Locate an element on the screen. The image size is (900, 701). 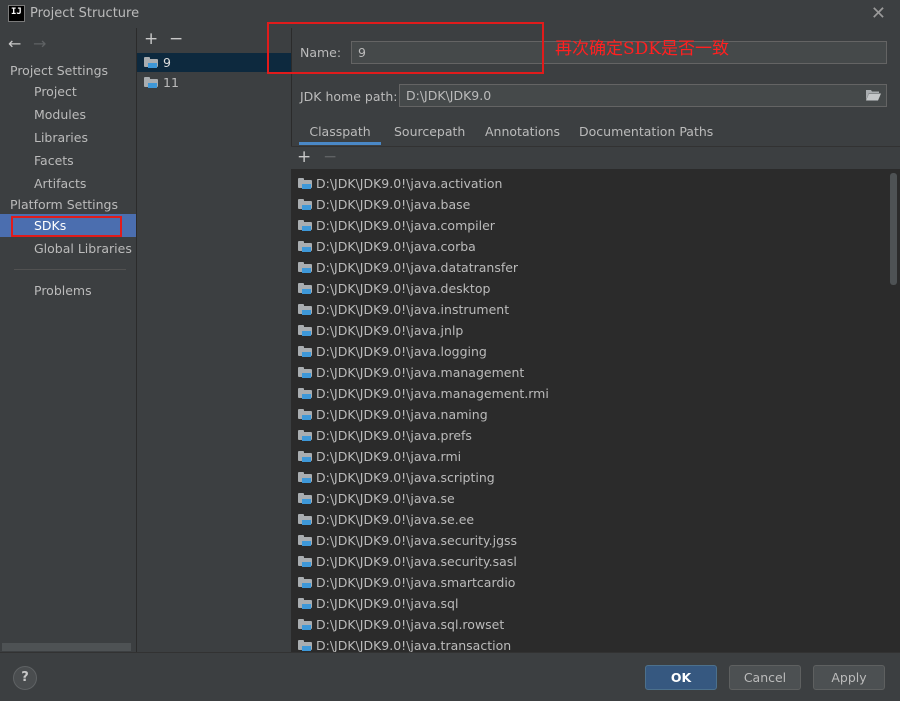
classpath-row: D:\JDK\JDK9.0!\java.instrument is located at coordinates (590, 309).